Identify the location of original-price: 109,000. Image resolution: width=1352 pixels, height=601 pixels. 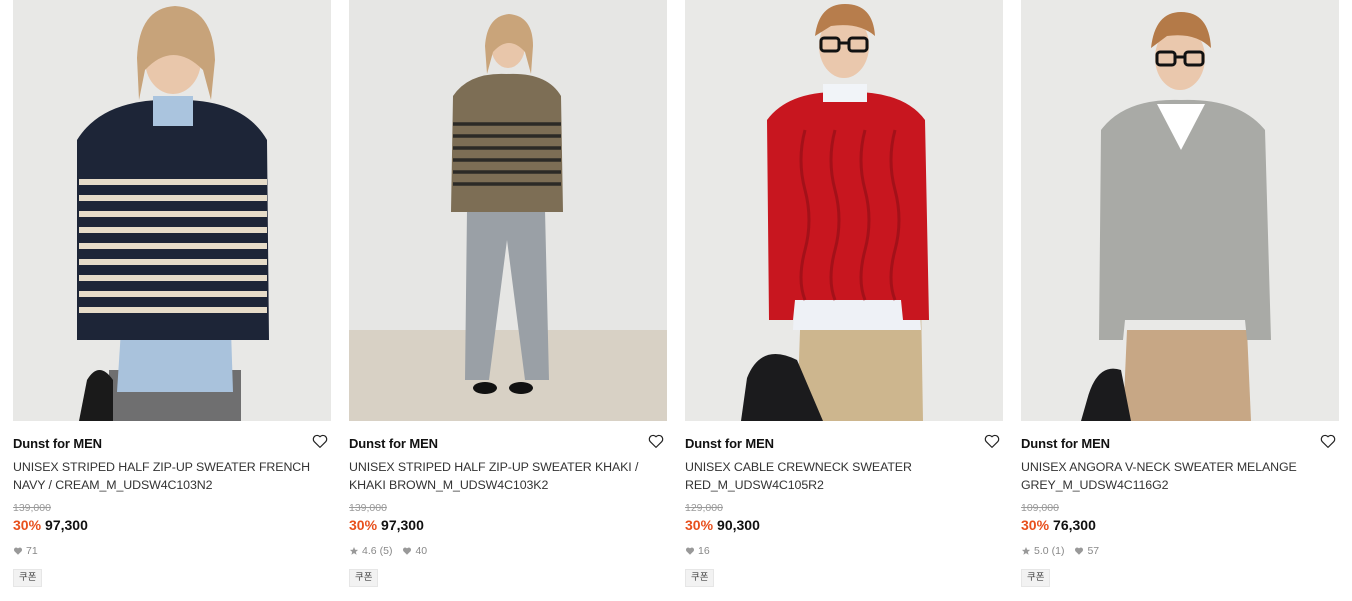
(1040, 508).